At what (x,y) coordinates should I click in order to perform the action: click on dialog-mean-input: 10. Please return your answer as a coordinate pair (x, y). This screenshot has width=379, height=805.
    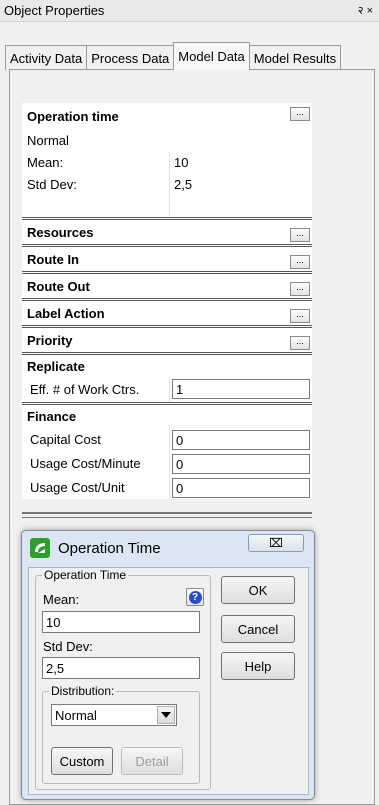
    Looking at the image, I should click on (121, 622).